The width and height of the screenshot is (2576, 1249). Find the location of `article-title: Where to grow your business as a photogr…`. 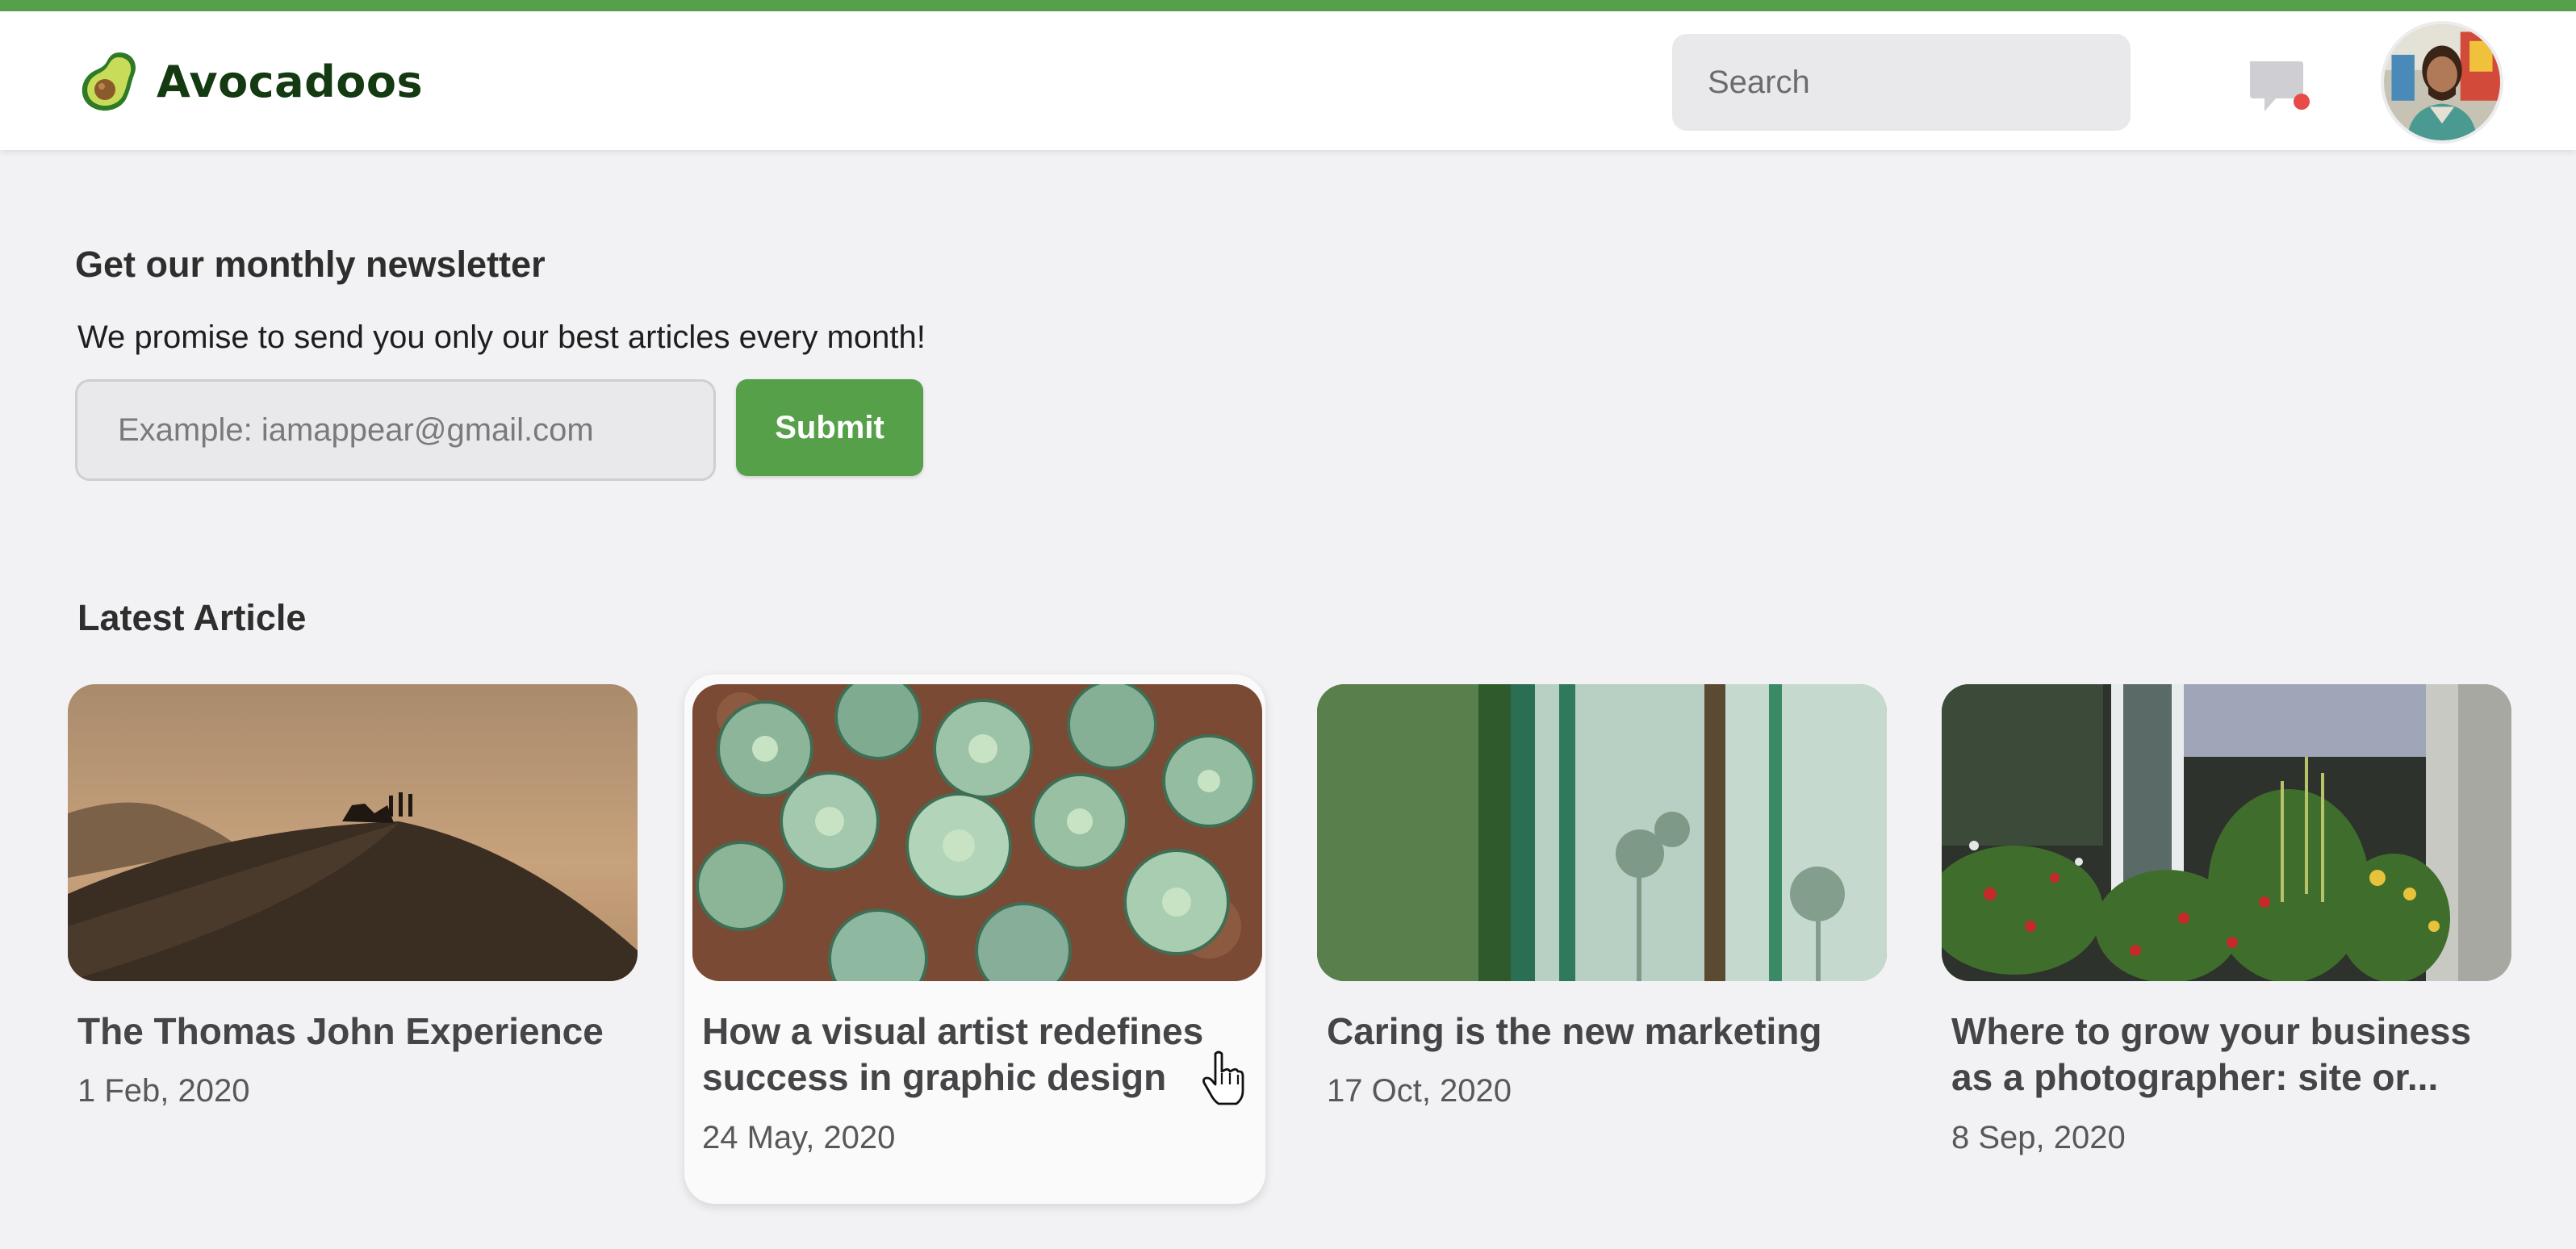

article-title: Where to grow your business as a photogr… is located at coordinates (2225, 1055).